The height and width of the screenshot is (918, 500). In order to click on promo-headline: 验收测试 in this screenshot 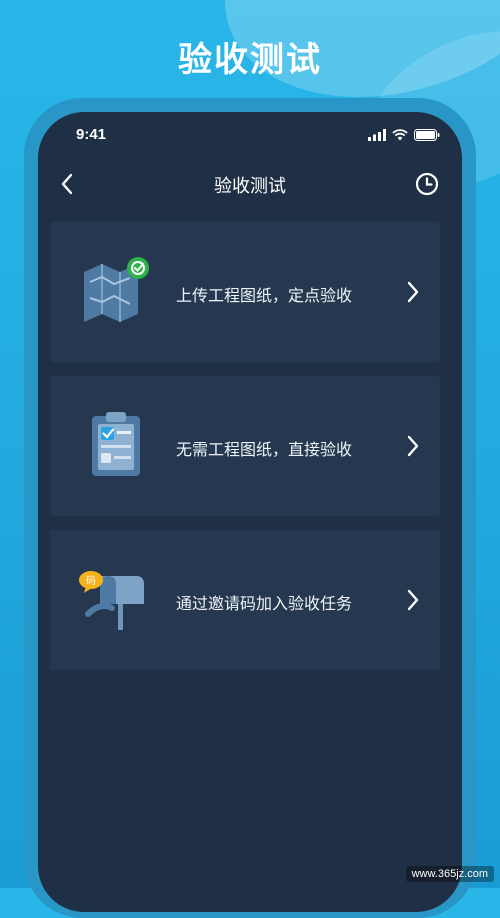, I will do `click(250, 60)`.